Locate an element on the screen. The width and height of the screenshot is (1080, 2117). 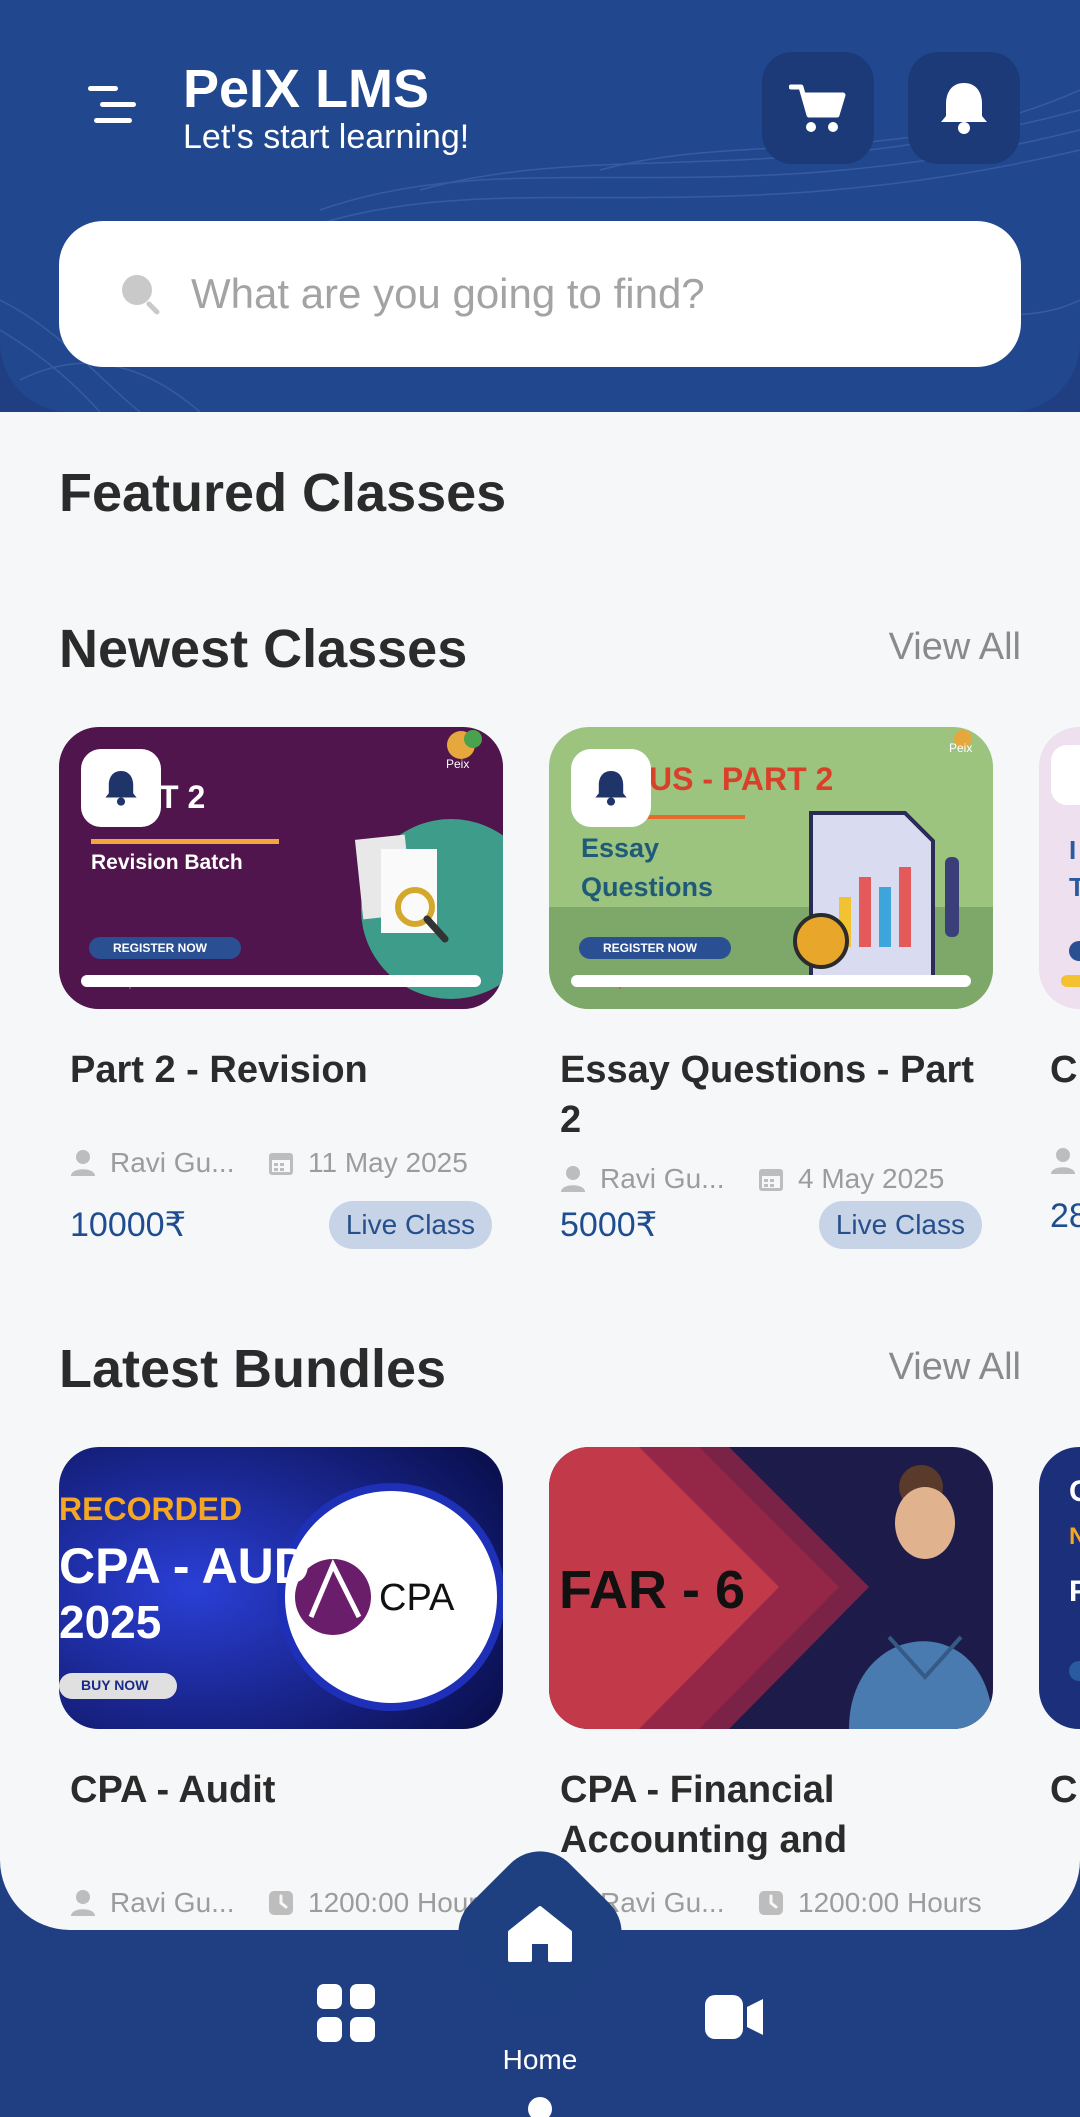
class-meta: Ravi Gu... 11 May 2025 is located at coordinates (281, 1163).